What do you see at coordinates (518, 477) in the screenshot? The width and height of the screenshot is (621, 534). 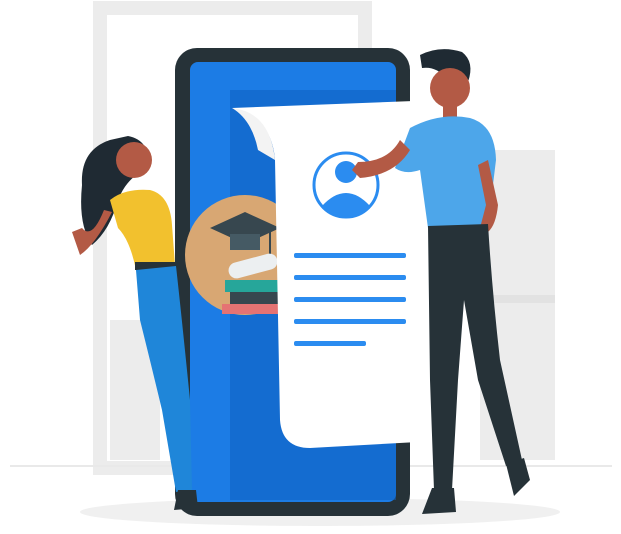 I see `man-shoe-right` at bounding box center [518, 477].